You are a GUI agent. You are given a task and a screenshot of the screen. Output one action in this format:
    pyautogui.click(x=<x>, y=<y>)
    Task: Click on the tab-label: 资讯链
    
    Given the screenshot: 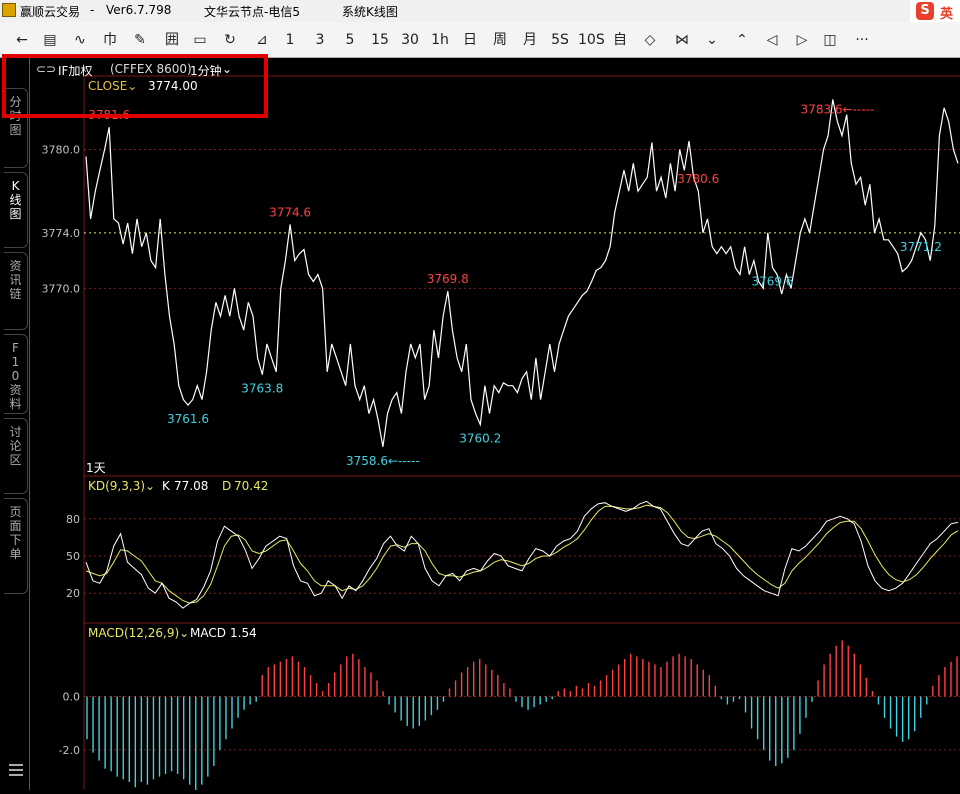 What is the action you would take?
    pyautogui.click(x=15, y=280)
    